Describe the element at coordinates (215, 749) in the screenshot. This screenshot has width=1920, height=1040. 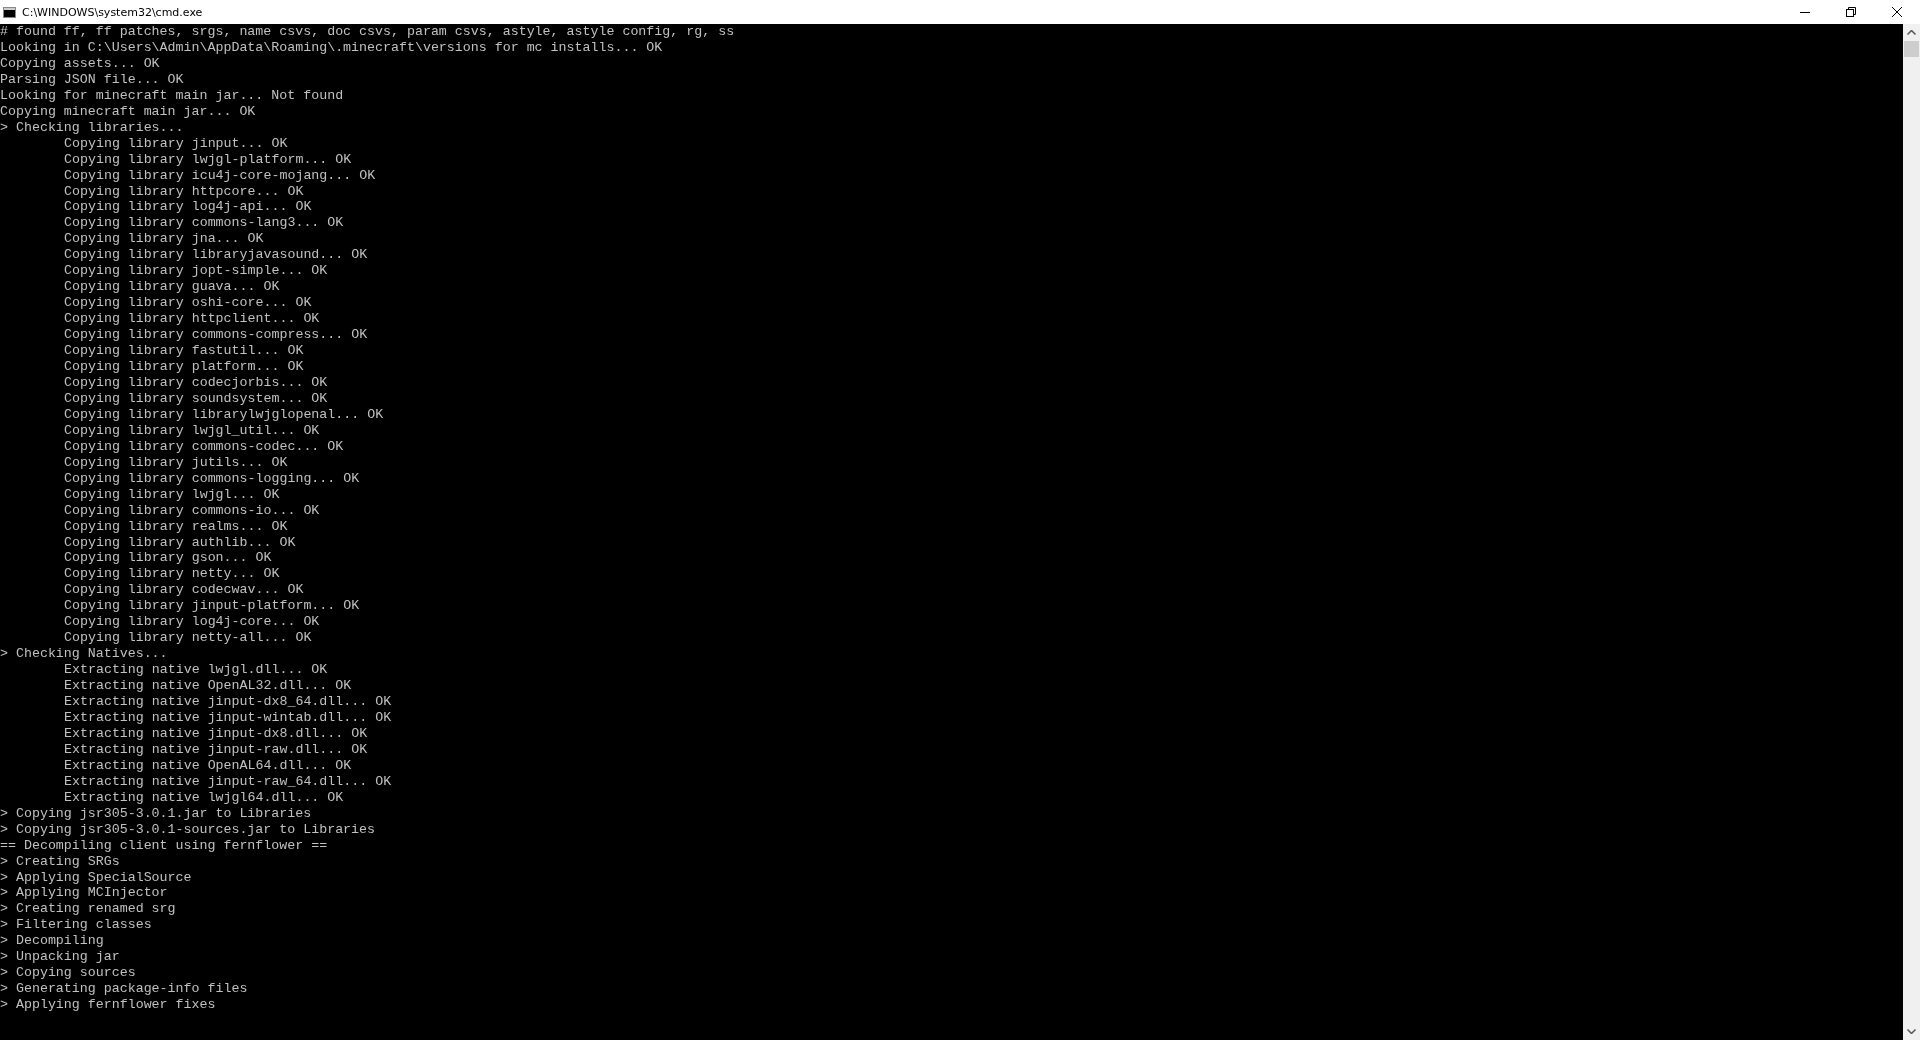
I see `console-line: Extracting native jinput-raw.dll... OK` at that location.